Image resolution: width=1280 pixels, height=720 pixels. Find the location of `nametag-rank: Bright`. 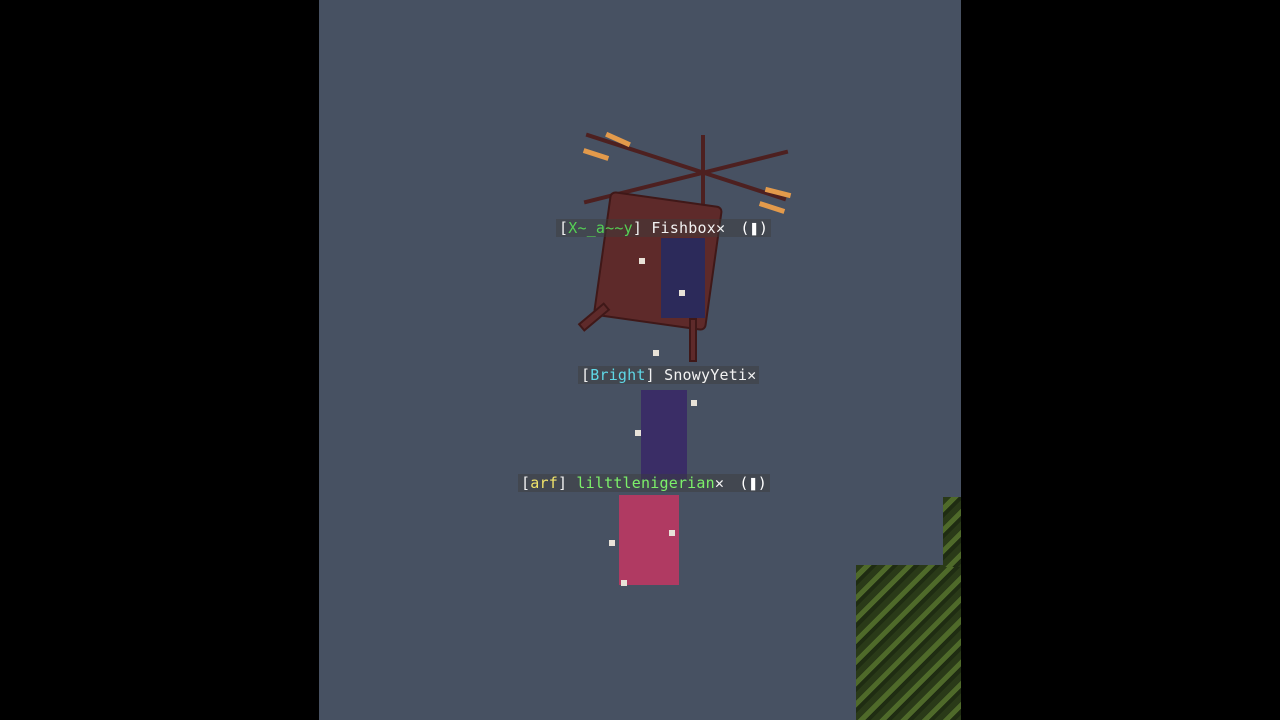

nametag-rank: Bright is located at coordinates (618, 375).